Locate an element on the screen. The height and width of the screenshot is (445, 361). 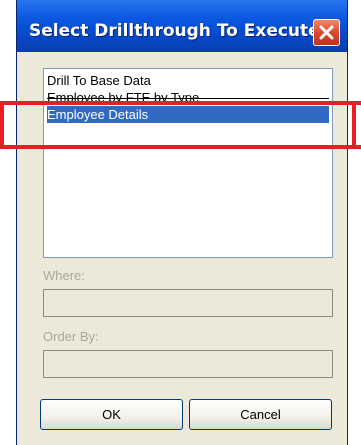
close-button is located at coordinates (326, 32).